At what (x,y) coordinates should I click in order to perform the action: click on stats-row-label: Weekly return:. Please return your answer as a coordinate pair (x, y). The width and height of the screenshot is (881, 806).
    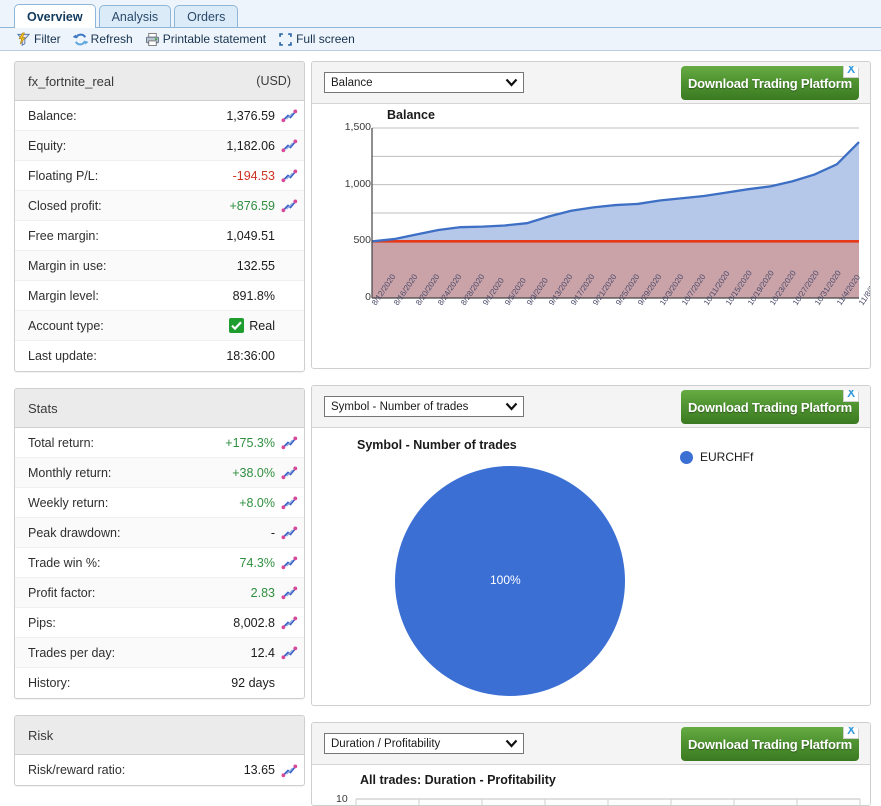
    Looking at the image, I should click on (68, 502).